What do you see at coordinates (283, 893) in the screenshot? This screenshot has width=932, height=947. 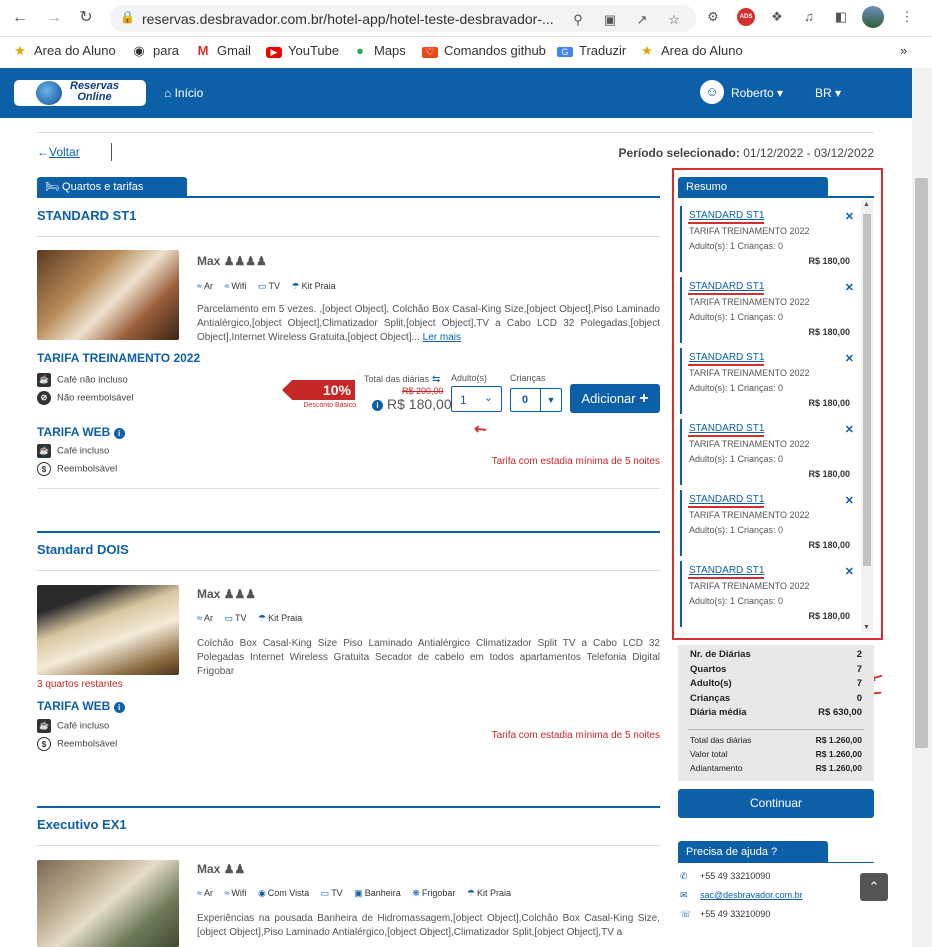 I see `amenity-com-vista: ◉ Com Vista` at bounding box center [283, 893].